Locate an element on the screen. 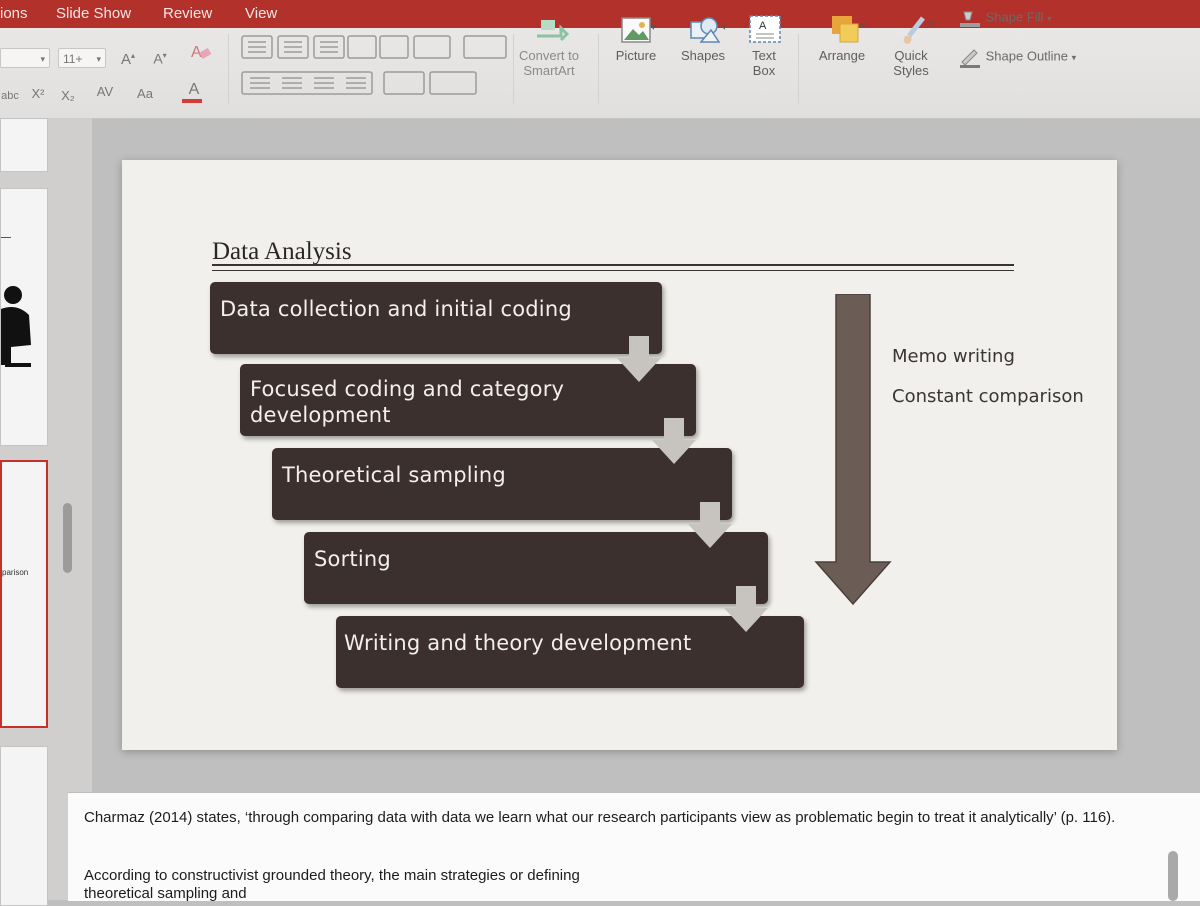 Image resolution: width=1200 pixels, height=906 pixels. thumbnail-text: parison is located at coordinates (15, 572).